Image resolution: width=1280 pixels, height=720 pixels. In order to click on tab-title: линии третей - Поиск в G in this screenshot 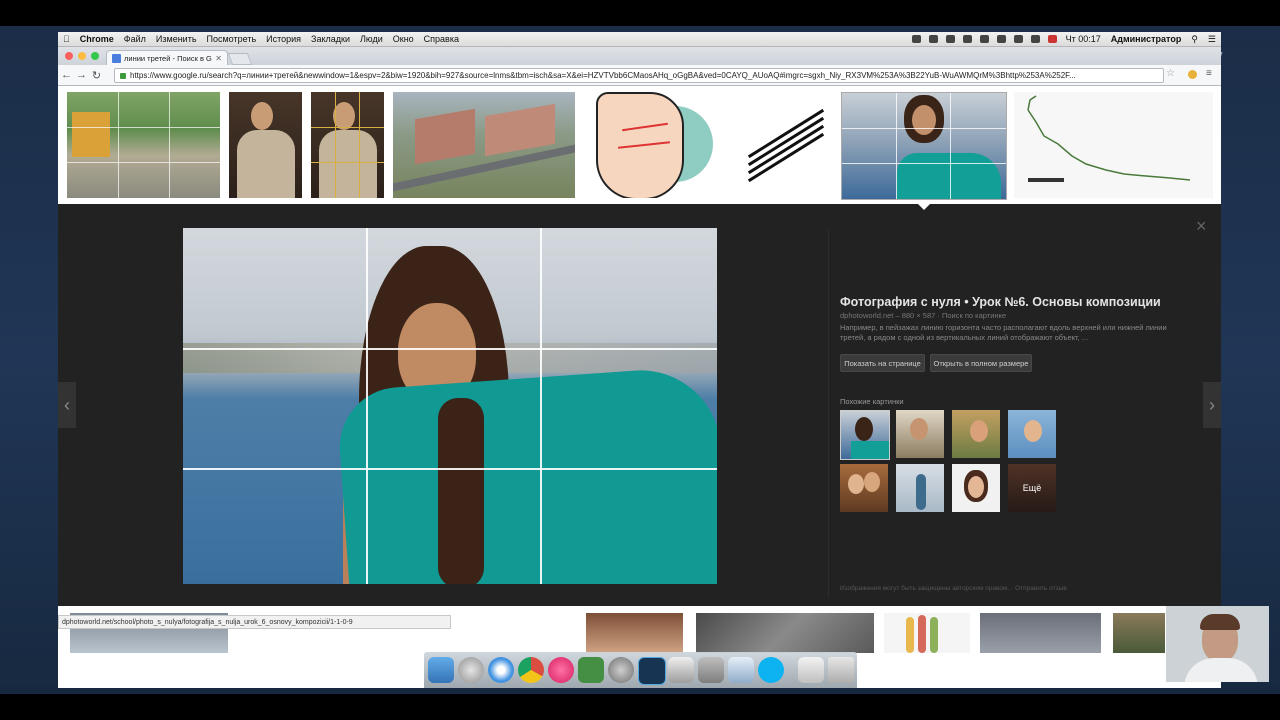, I will do `click(168, 58)`.